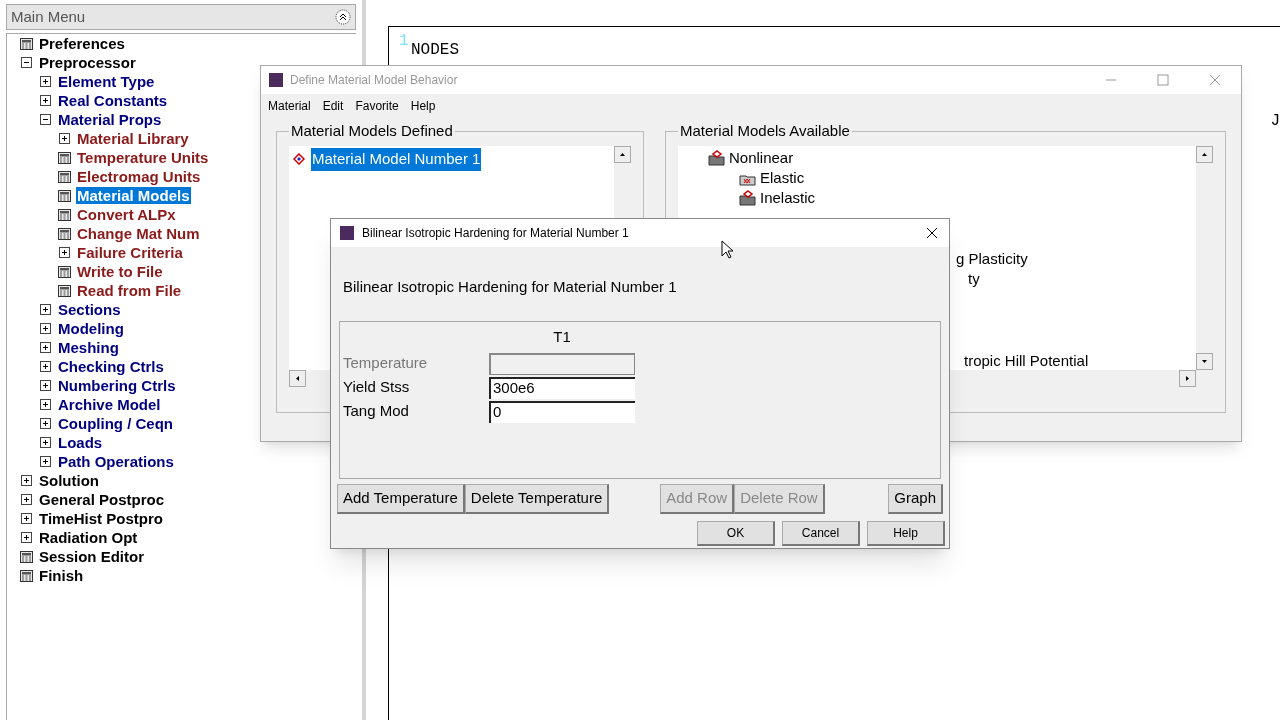 Image resolution: width=1280 pixels, height=720 pixels. Describe the element at coordinates (562, 411) in the screenshot. I see `input-field: 0` at that location.